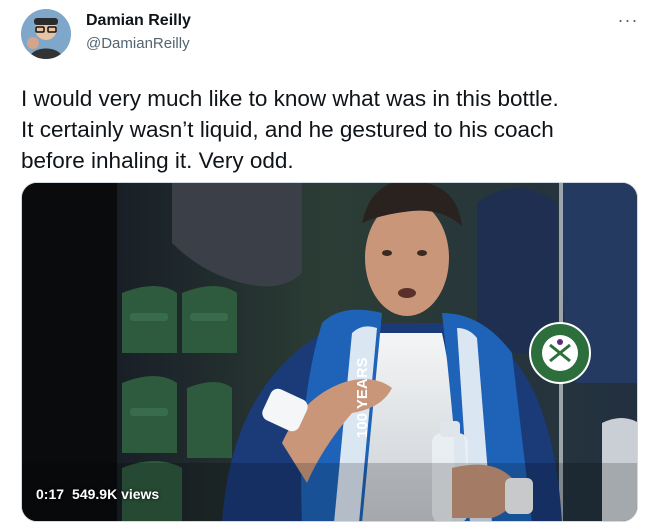 This screenshot has height=525, width=650. Describe the element at coordinates (116, 494) in the screenshot. I see `video-view-count: 549.9K views` at that location.